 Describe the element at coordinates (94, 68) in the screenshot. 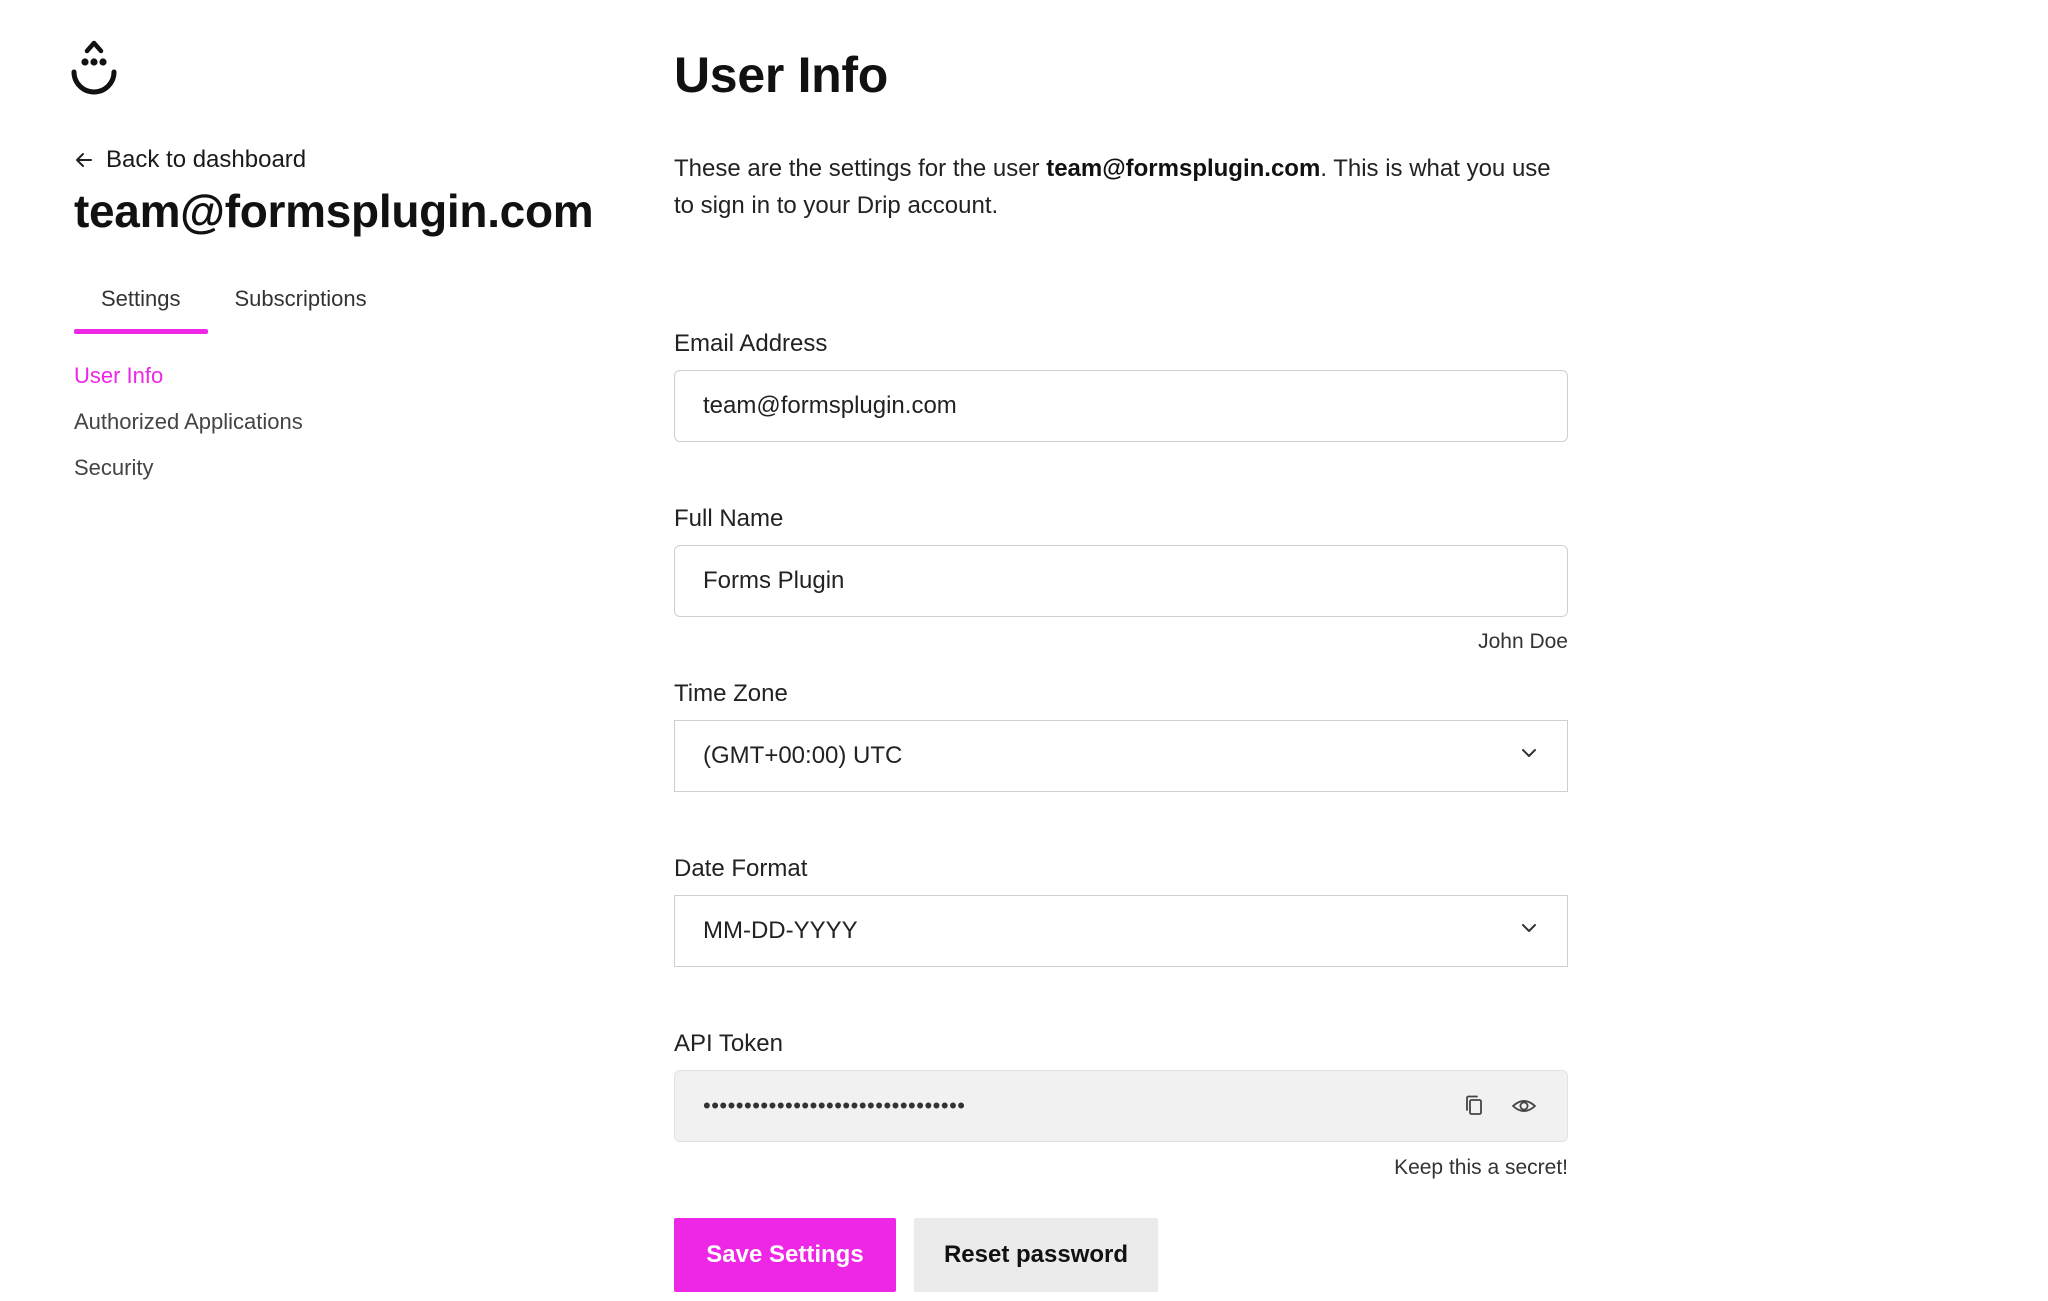

I see `drip-logo-icon` at that location.